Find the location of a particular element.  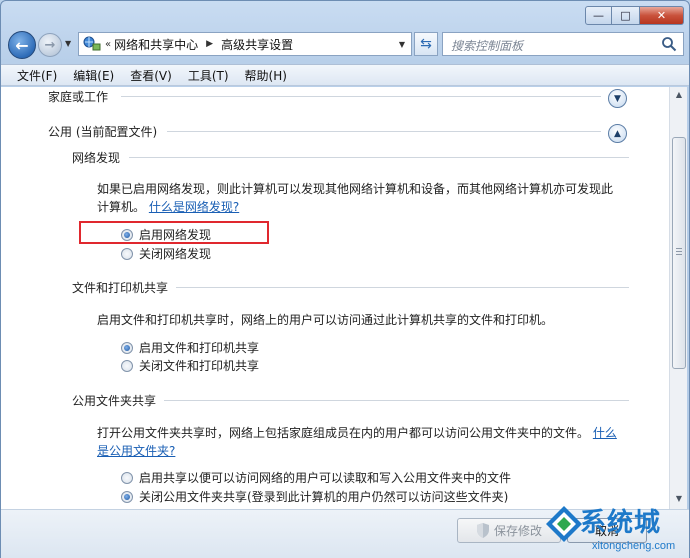

back-button: ← is located at coordinates (22, 45).